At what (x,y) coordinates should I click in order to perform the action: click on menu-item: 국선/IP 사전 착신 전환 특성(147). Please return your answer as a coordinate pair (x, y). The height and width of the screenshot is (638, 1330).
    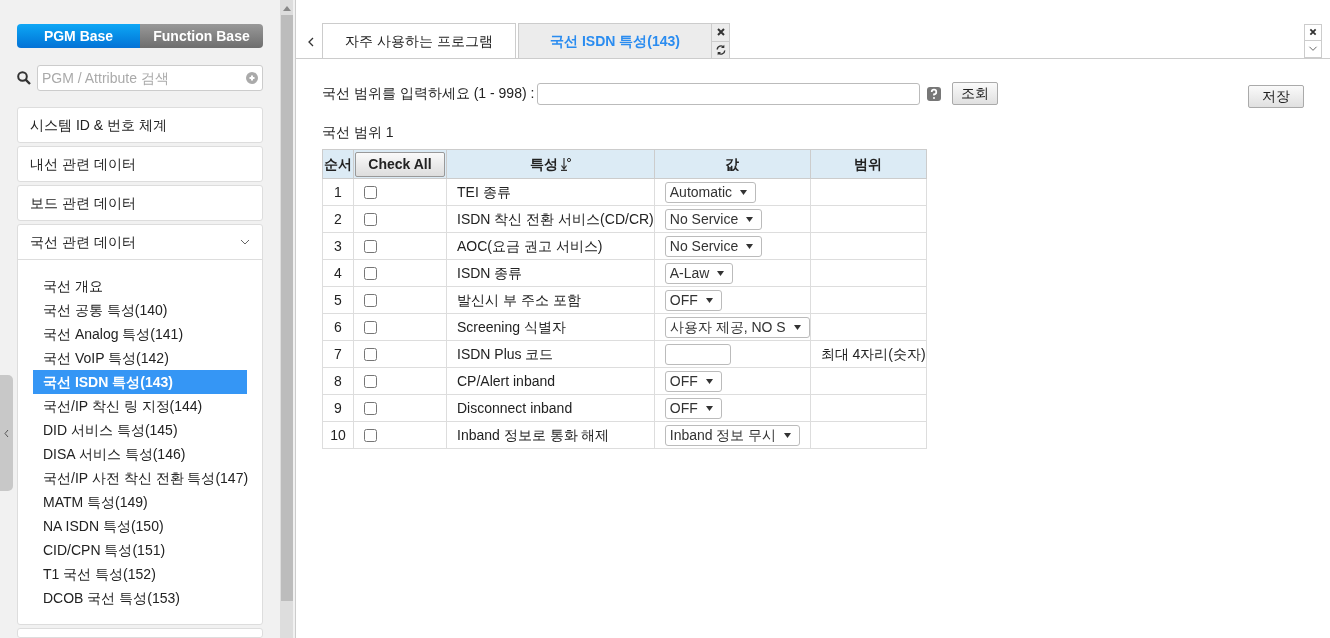
    Looking at the image, I should click on (140, 478).